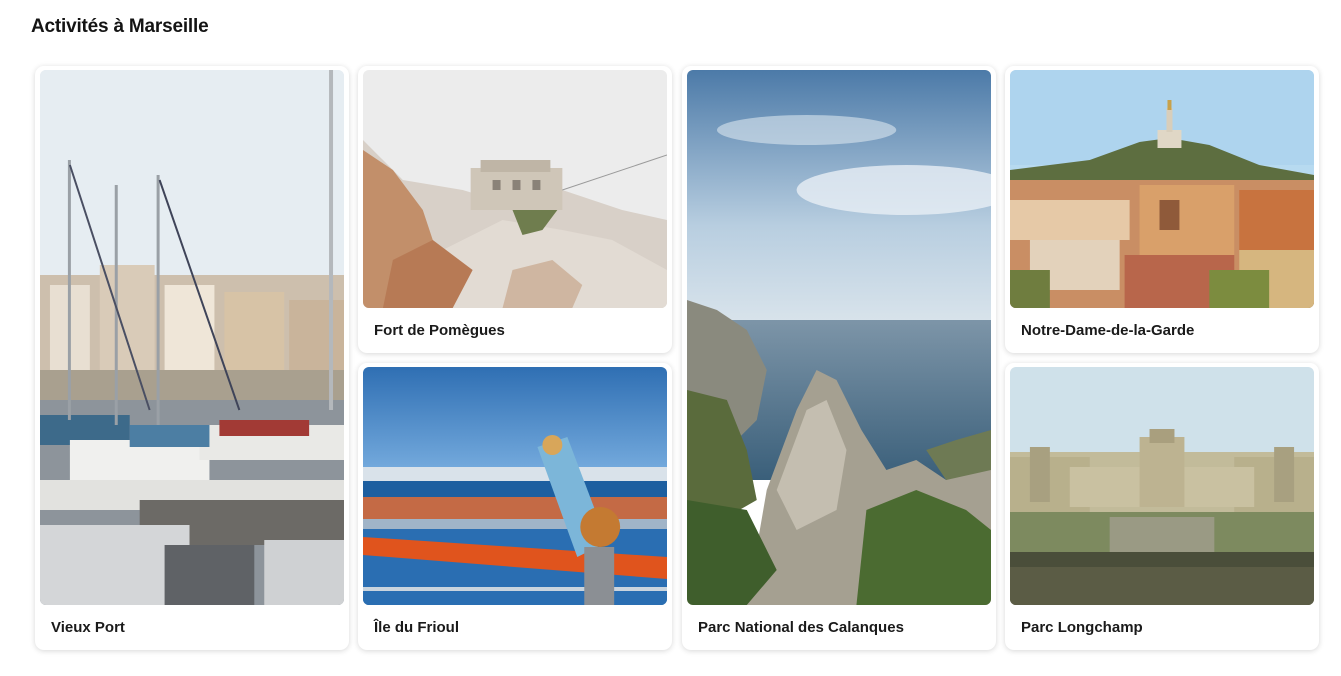 The height and width of the screenshot is (676, 1341). Describe the element at coordinates (515, 189) in the screenshot. I see `fort-on-rocks-photo` at that location.